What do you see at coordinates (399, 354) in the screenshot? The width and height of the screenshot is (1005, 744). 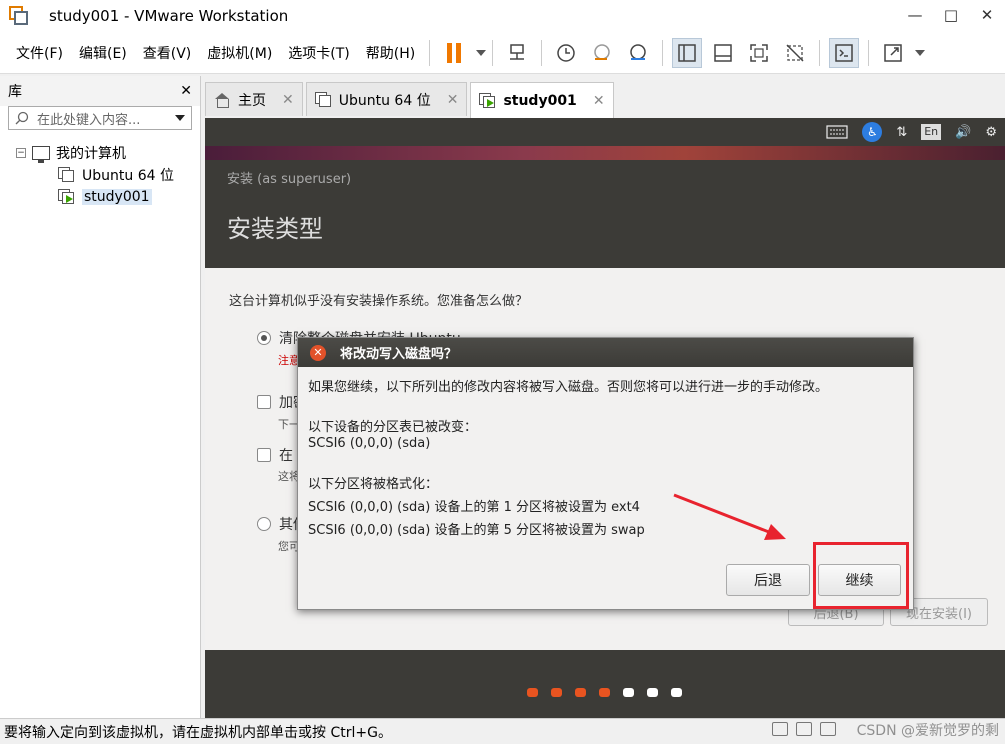 I see `dialog-title: 将改动写入磁盘吗？` at bounding box center [399, 354].